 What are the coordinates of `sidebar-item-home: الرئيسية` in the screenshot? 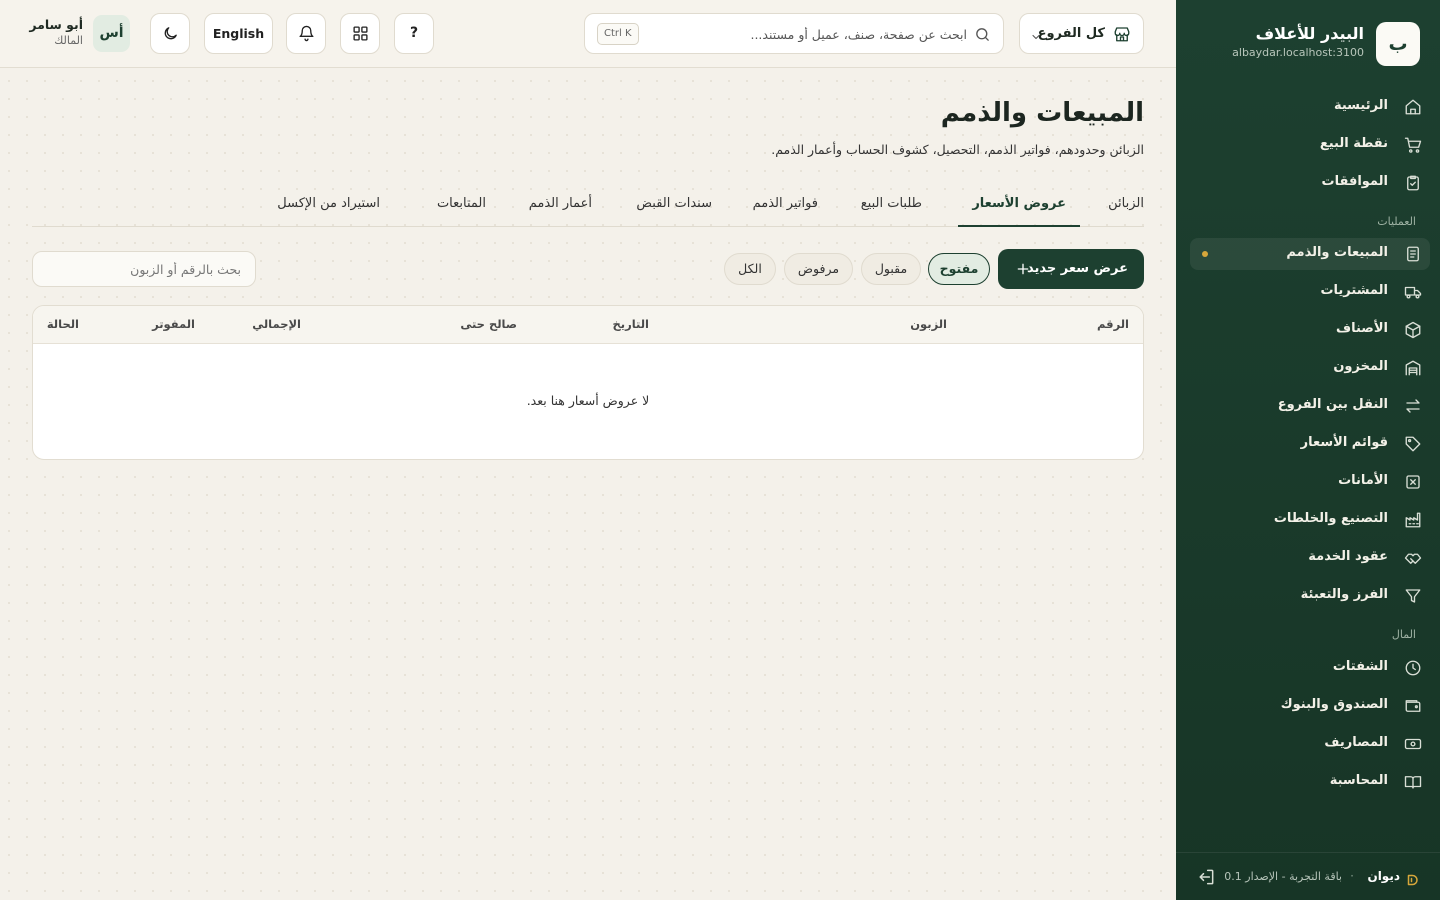 It's located at (1310, 107).